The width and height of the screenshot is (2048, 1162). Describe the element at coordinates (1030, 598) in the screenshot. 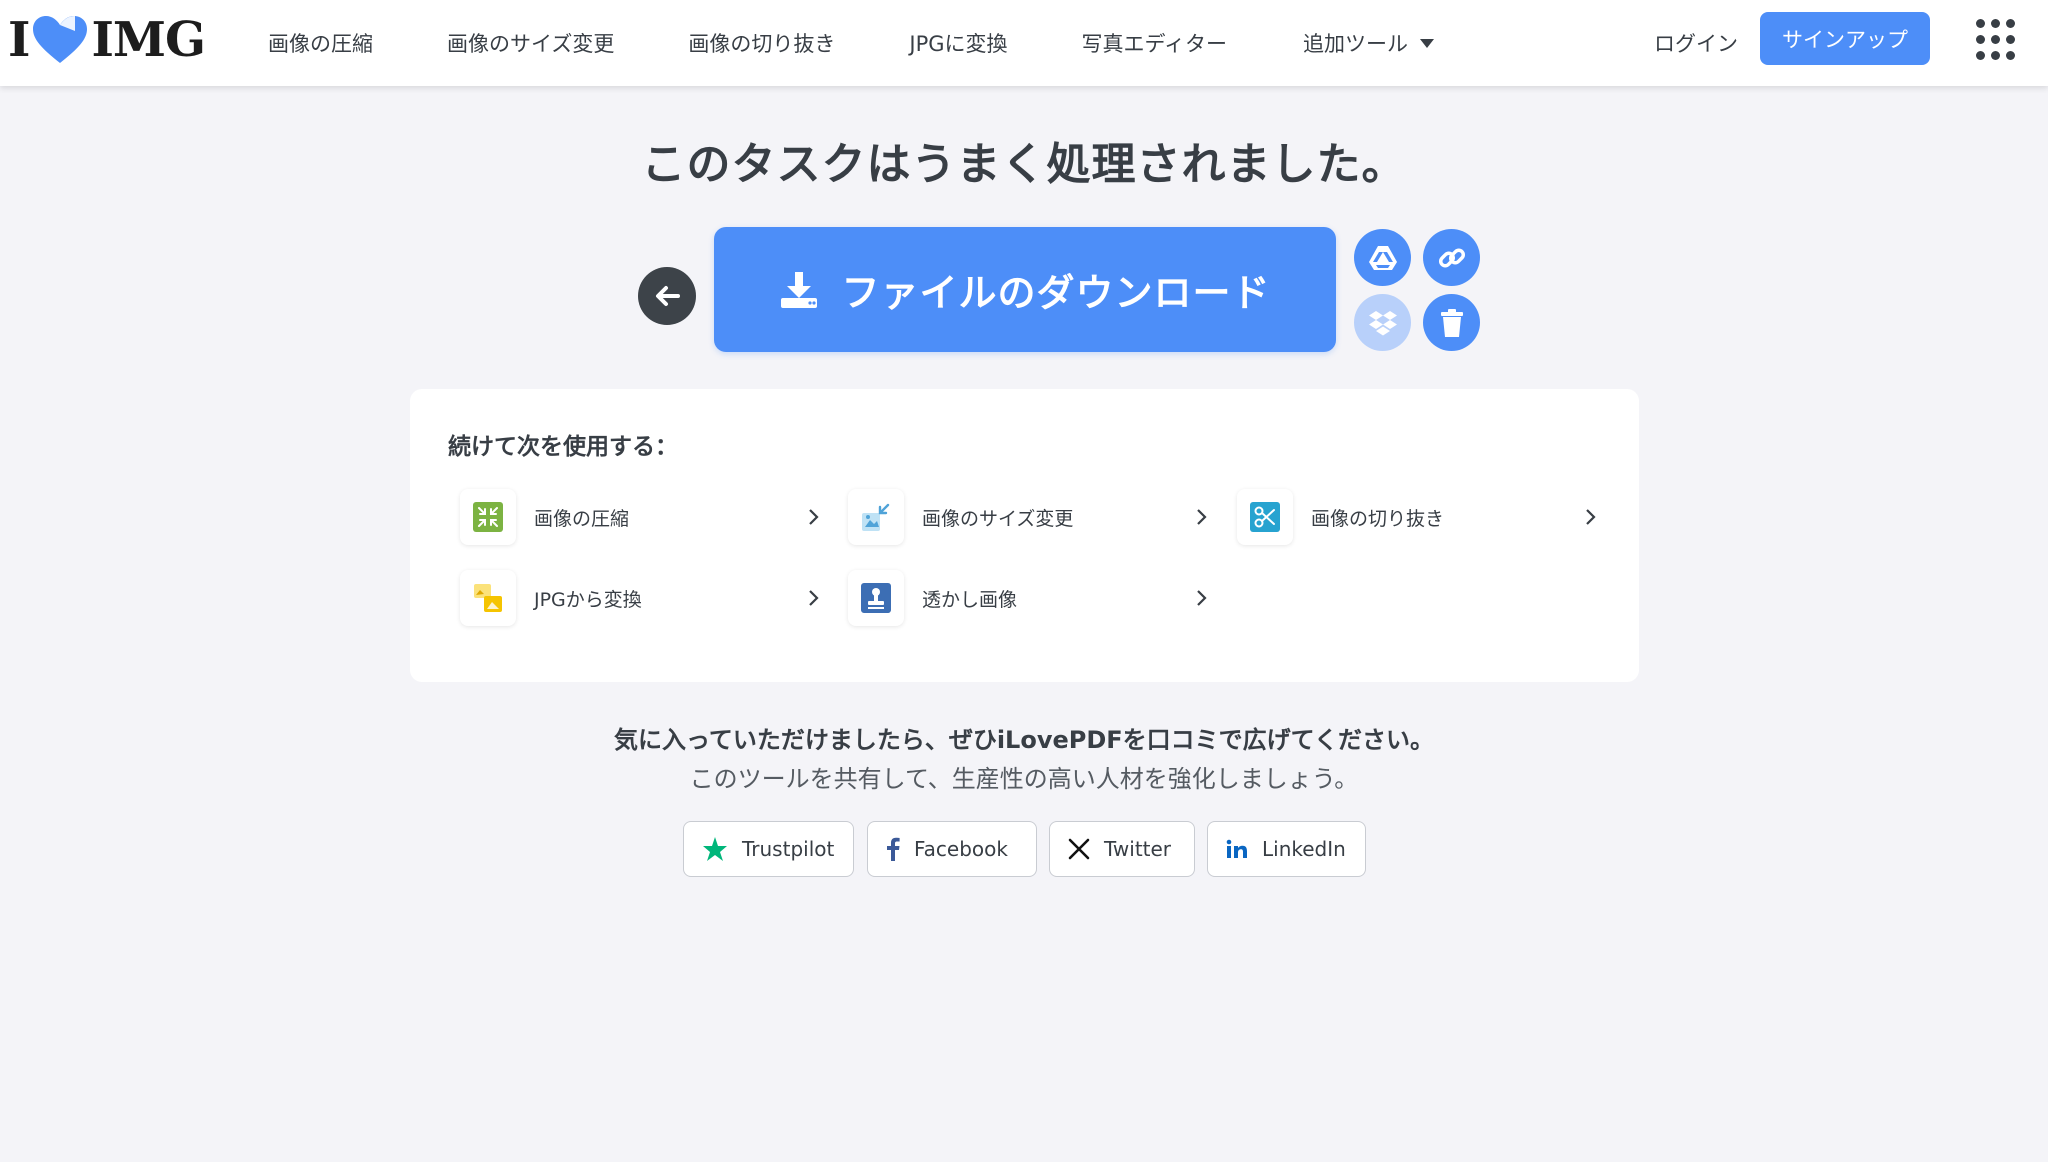

I see `tool-watermark: 透かし画像` at that location.